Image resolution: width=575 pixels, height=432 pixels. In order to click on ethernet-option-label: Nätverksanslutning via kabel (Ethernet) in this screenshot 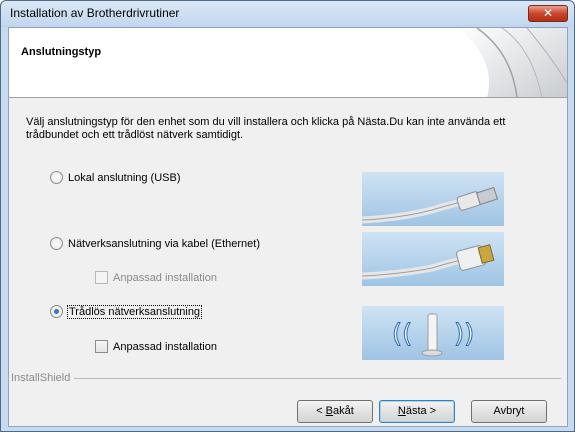, I will do `click(164, 244)`.